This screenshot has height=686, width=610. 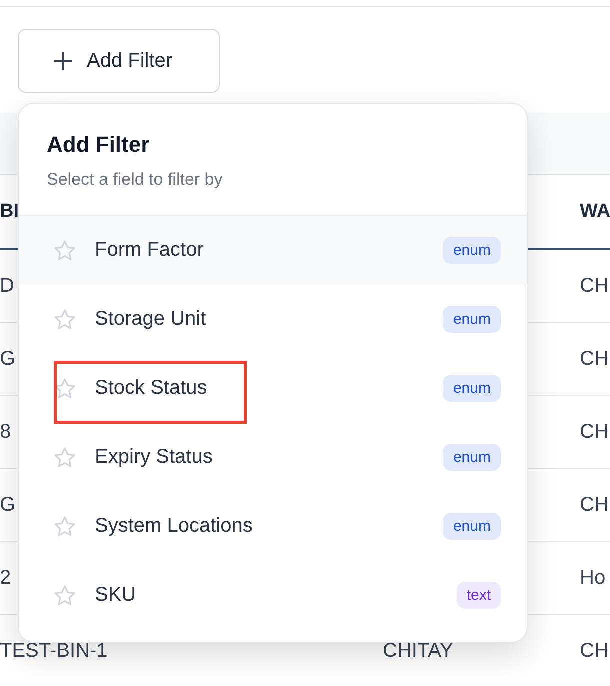 What do you see at coordinates (273, 250) in the screenshot?
I see `filter-field-item: Form Factor enum` at bounding box center [273, 250].